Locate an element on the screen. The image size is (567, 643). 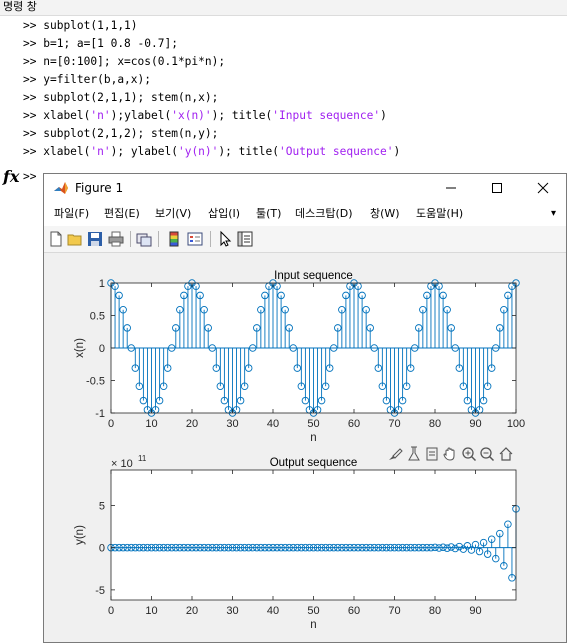
command-text: y=filter(b,a,x); is located at coordinates (97, 79).